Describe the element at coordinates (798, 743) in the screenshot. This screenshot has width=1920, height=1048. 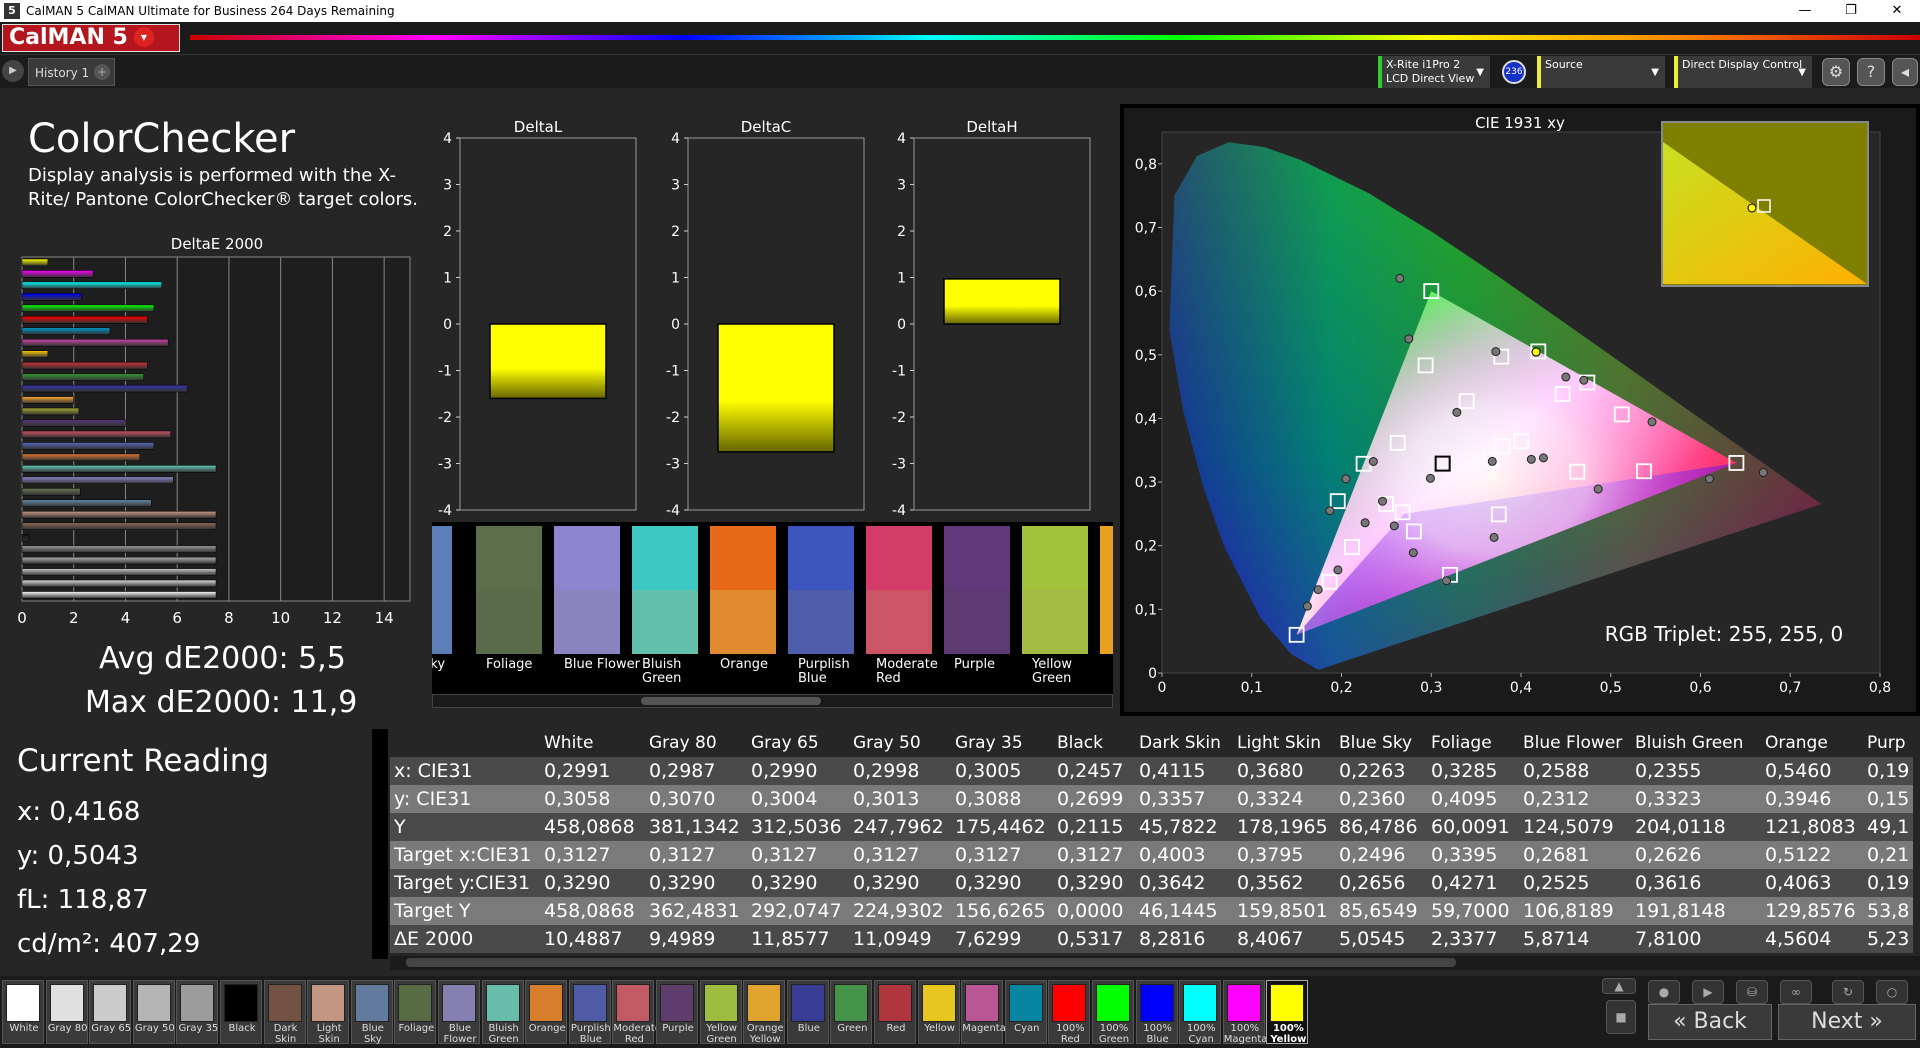
I see `column-header: Gray 65` at that location.